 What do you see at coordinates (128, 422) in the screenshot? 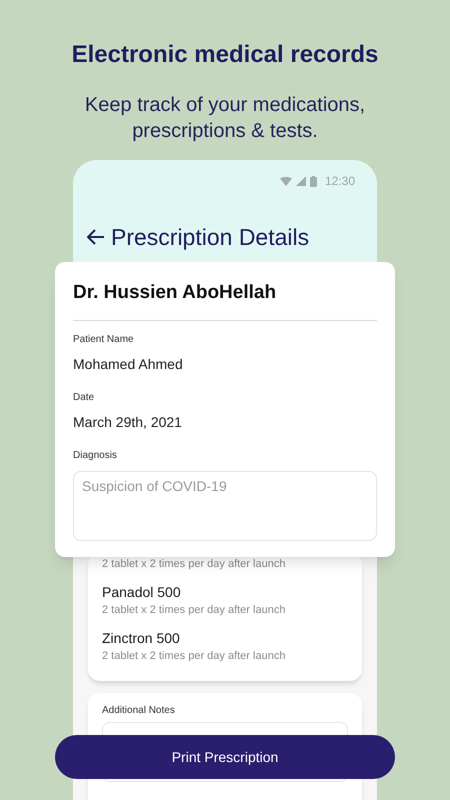
I see `field-value: March 29th, 2021` at bounding box center [128, 422].